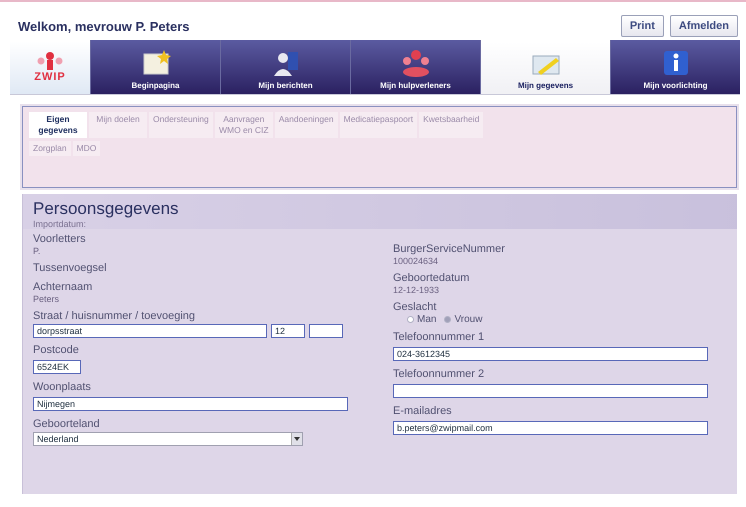 This screenshot has height=507, width=746. I want to click on nav-tab: Beginpagina, so click(155, 67).